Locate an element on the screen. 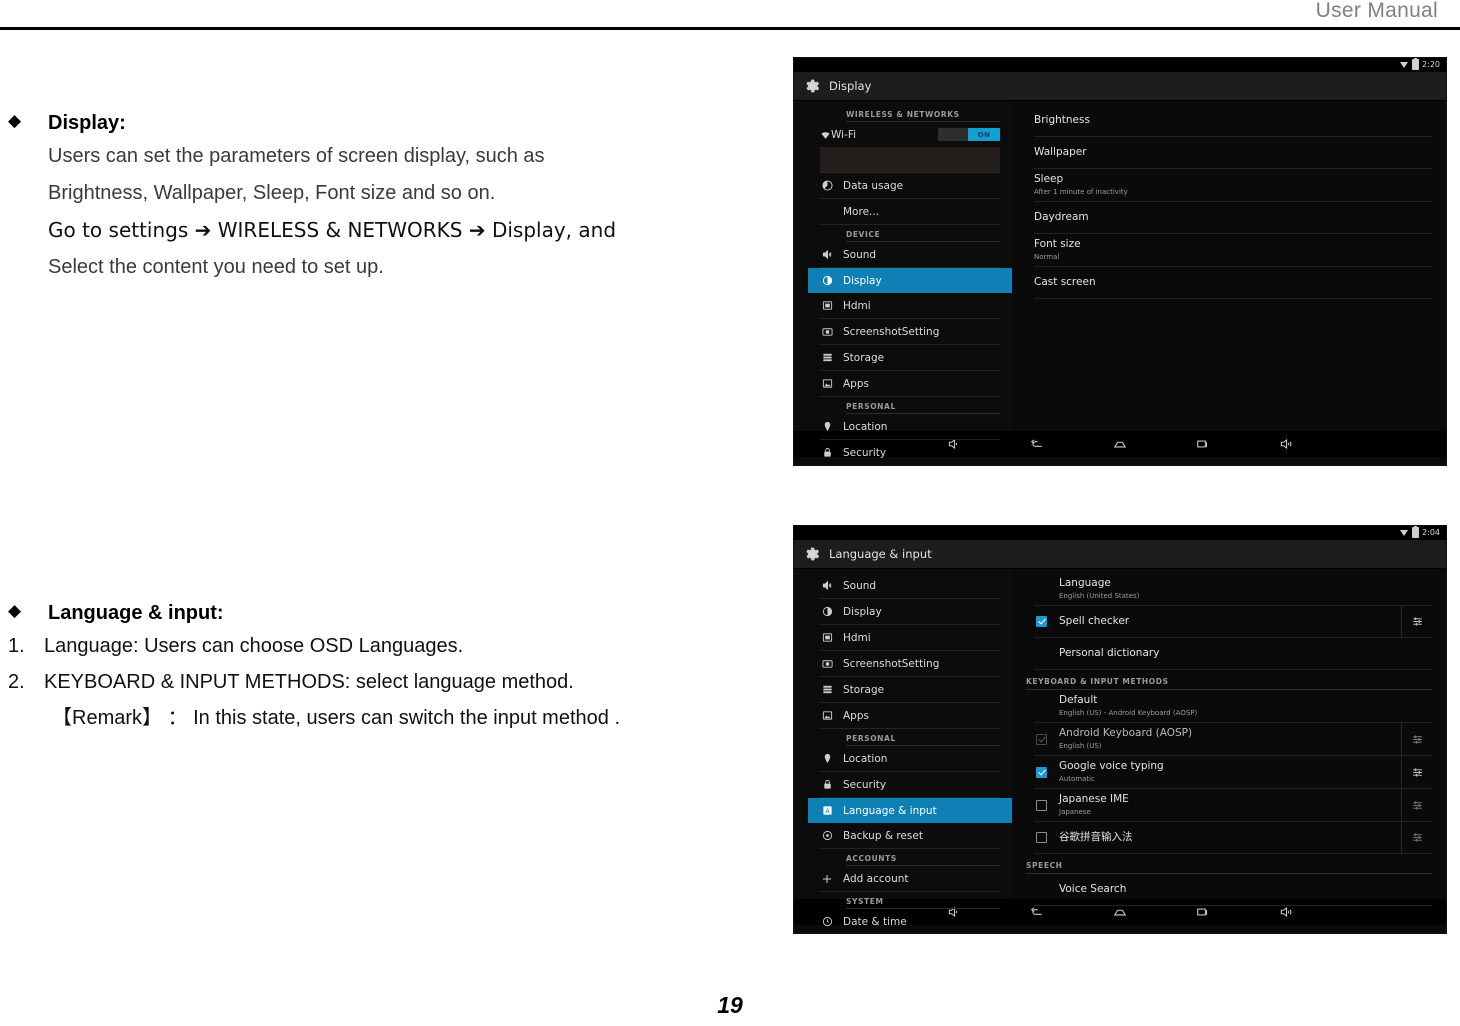 The height and width of the screenshot is (1026, 1460). sidebar-section-label: SYSTEM is located at coordinates (923, 900).